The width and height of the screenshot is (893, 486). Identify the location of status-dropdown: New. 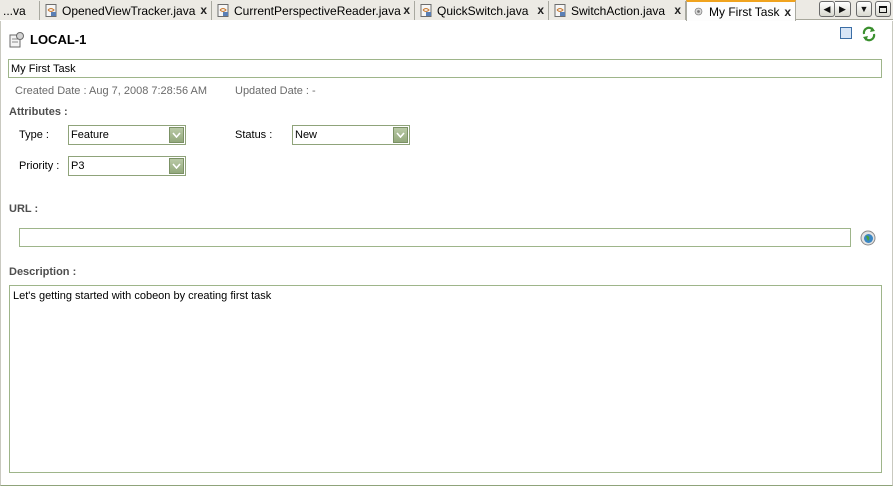
(351, 135).